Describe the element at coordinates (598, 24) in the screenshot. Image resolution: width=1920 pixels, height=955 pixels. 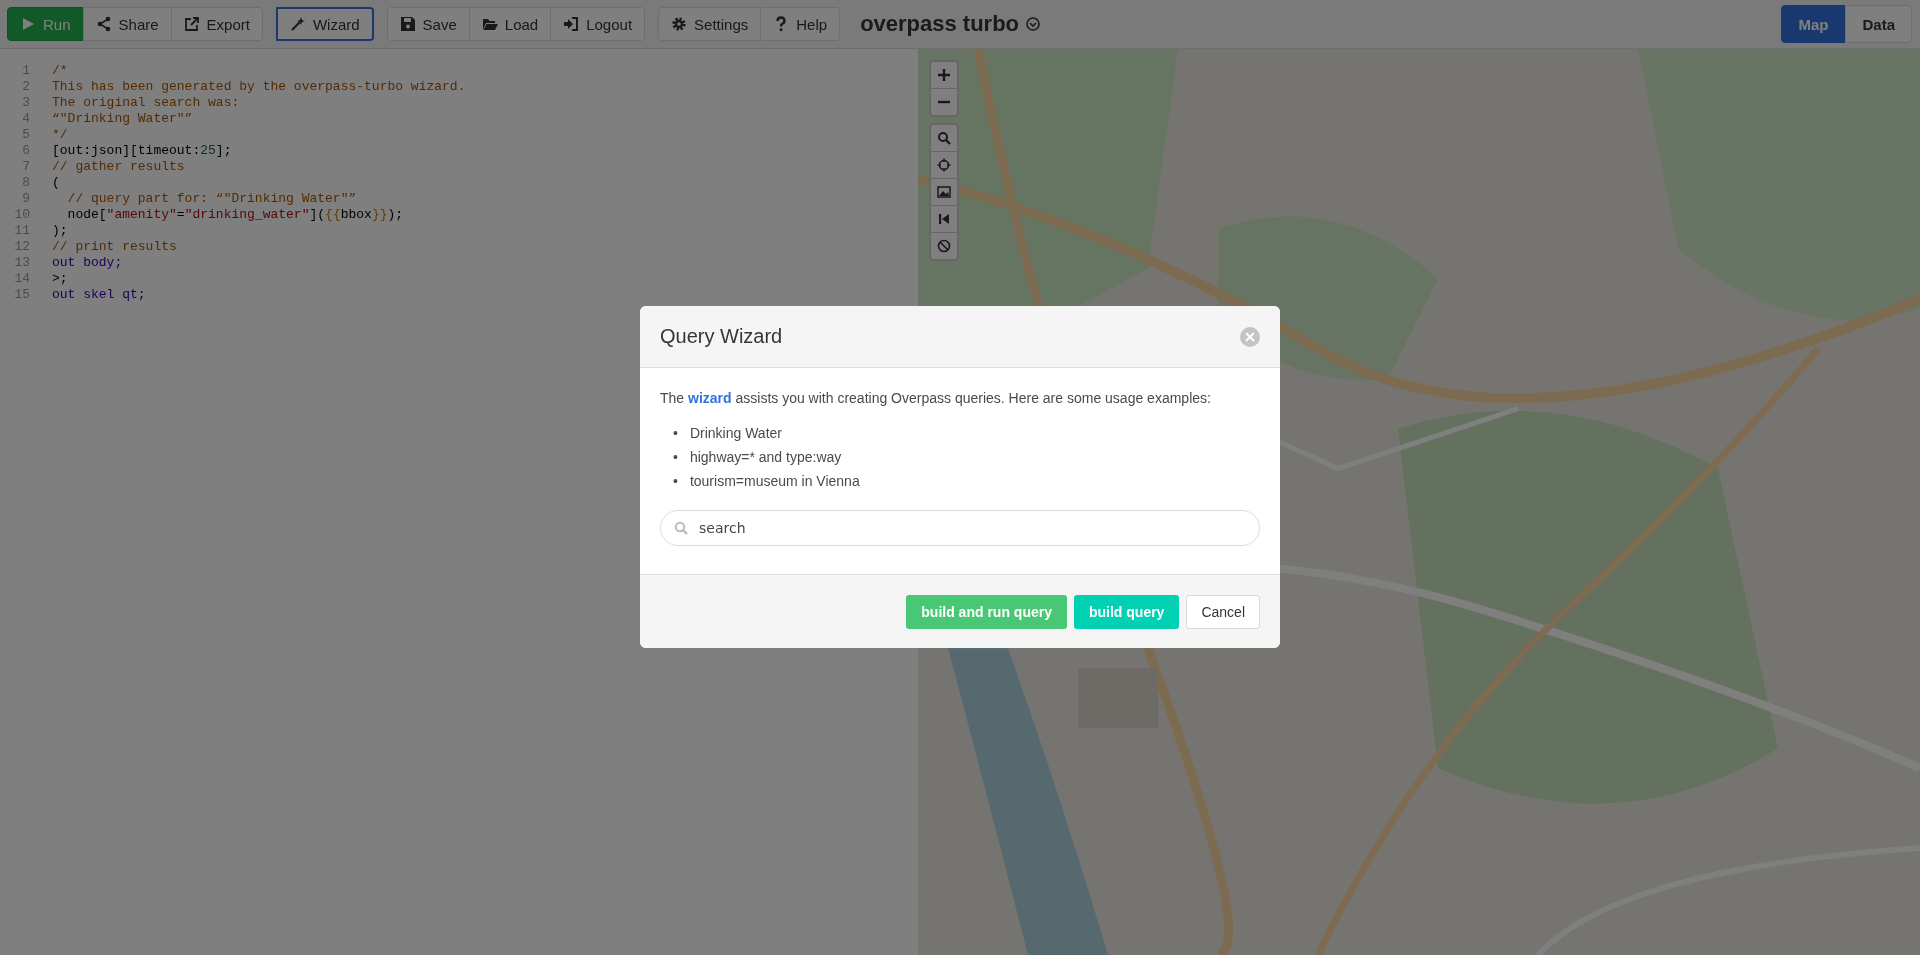
I see `toolbar-button: Logout` at that location.